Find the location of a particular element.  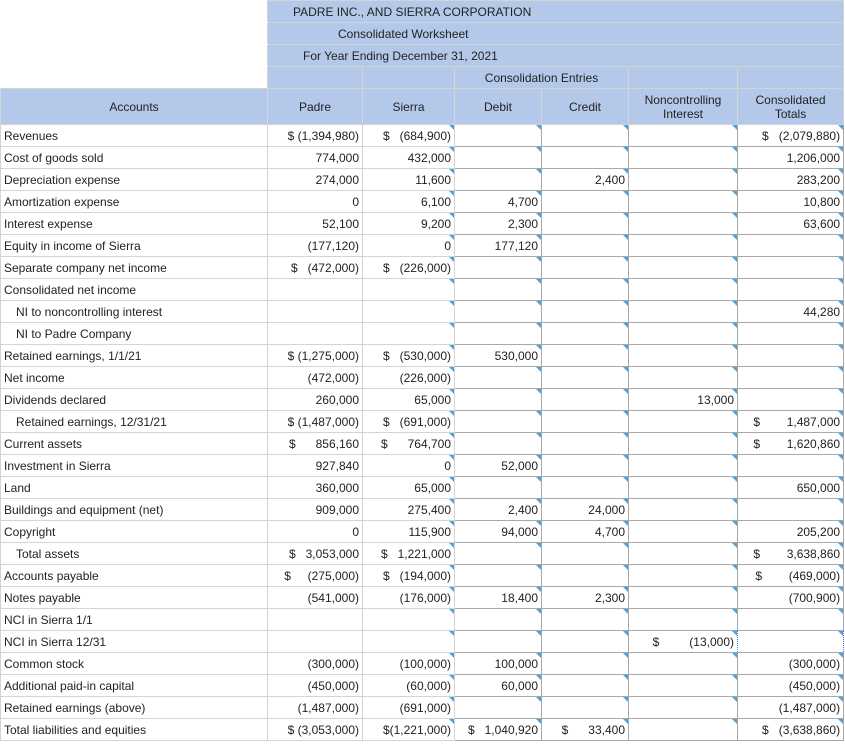

total-input: 63,600 is located at coordinates (790, 223).